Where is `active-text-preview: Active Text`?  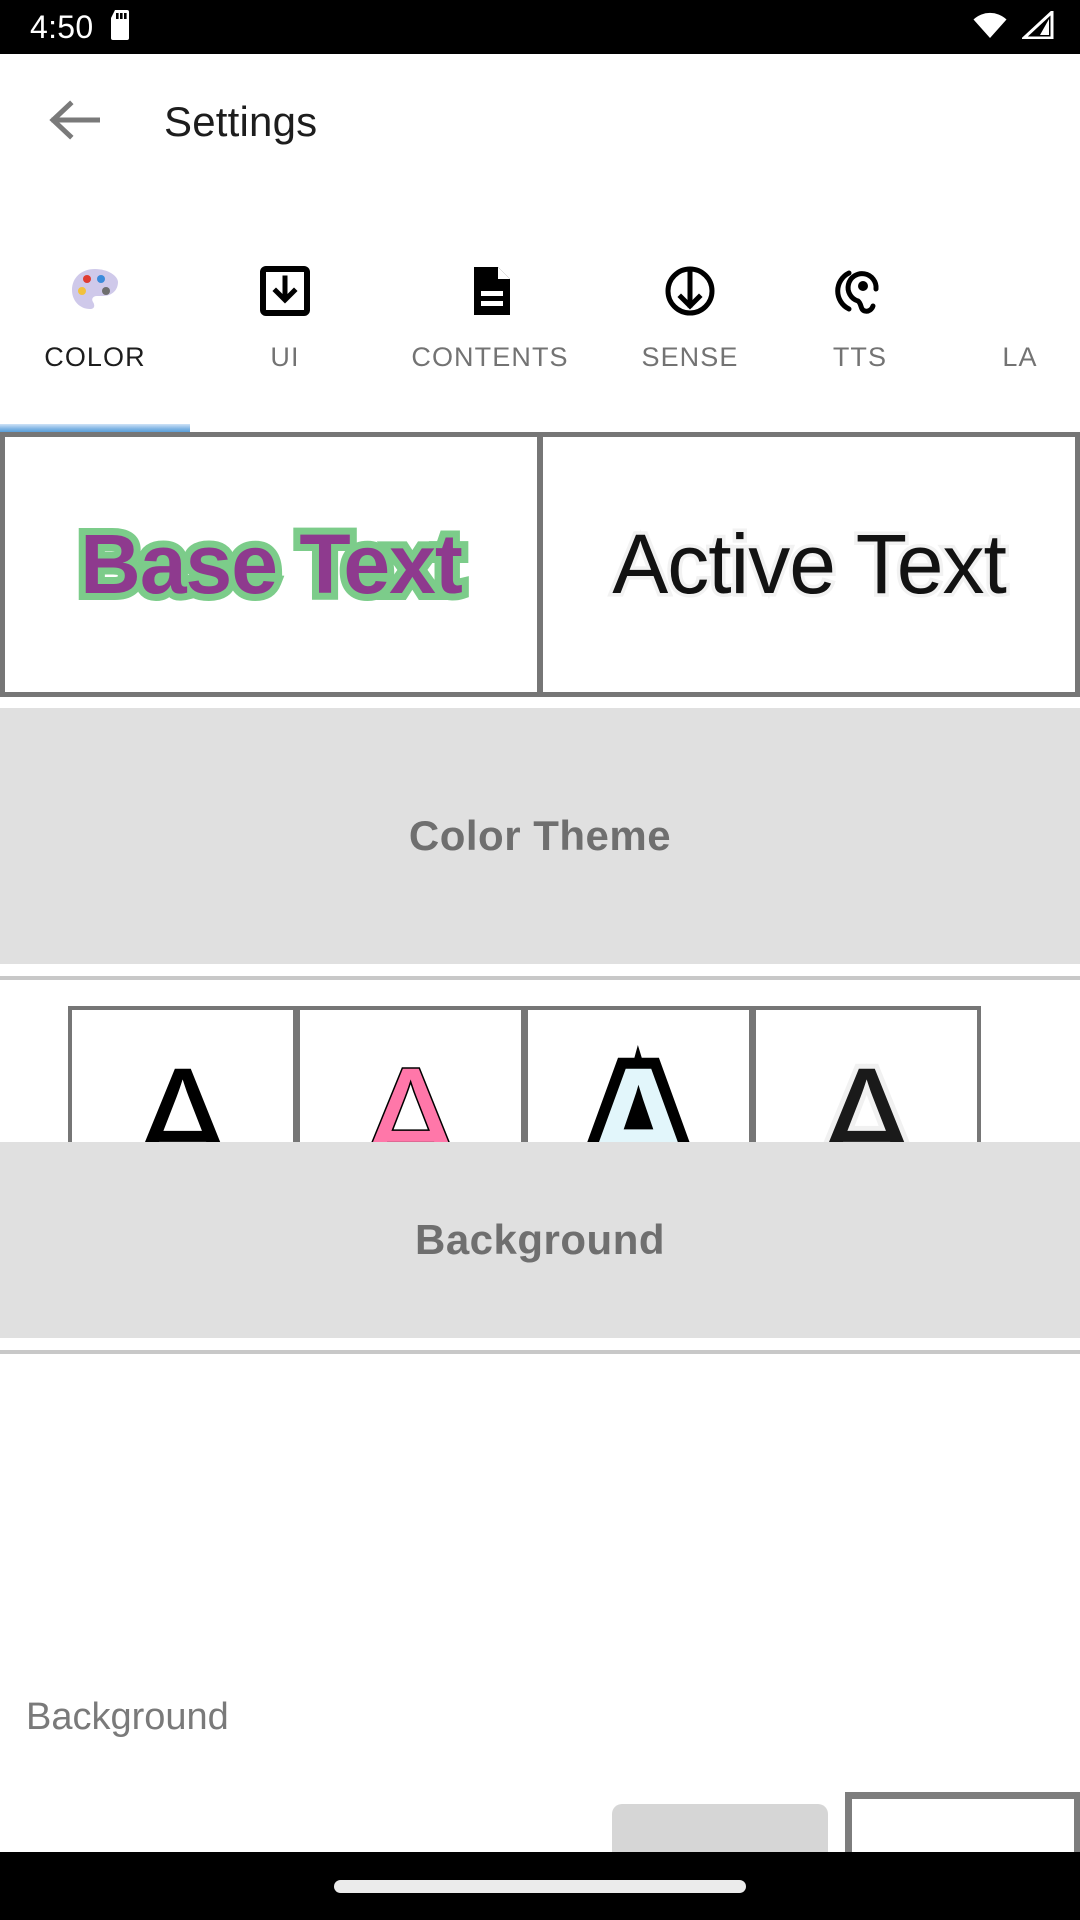
active-text-preview: Active Text is located at coordinates (809, 564).